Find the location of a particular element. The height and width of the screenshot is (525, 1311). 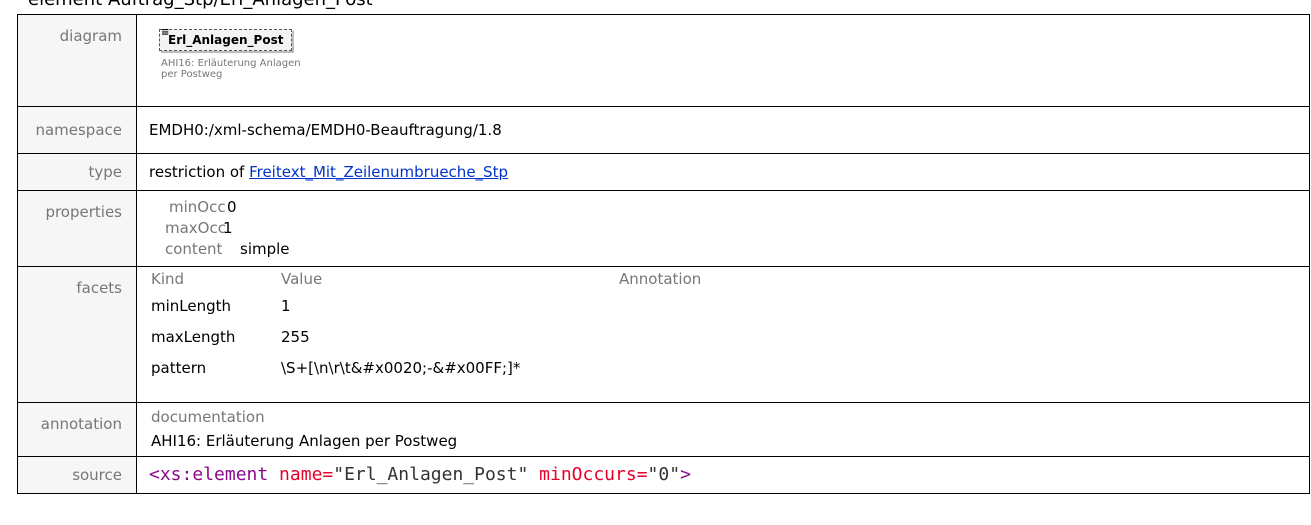

documentation-text: AHI16: Erläuterung Anlagen per Postweg is located at coordinates (304, 441).